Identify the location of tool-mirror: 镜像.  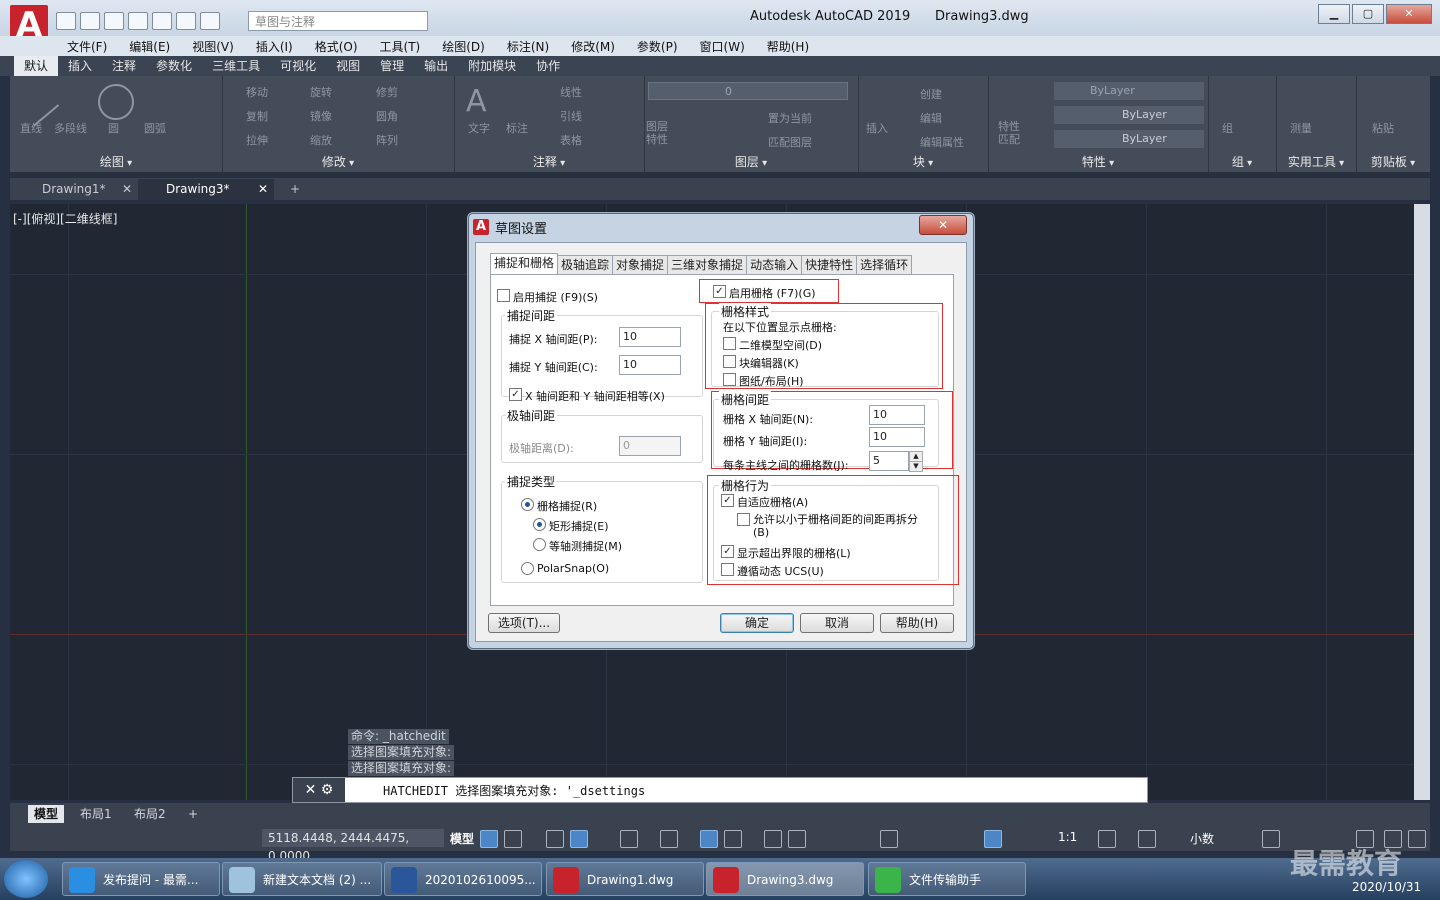
(321, 116).